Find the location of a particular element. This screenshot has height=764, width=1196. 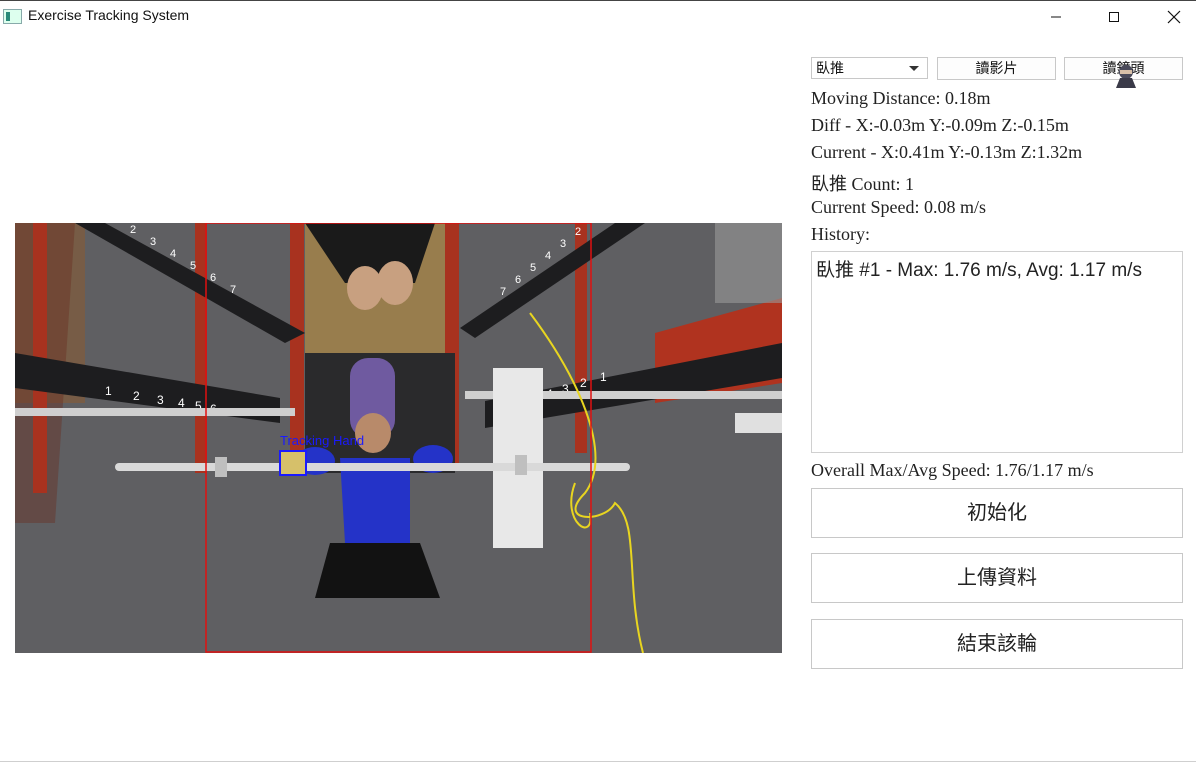

close-button is located at coordinates (1170, 16).